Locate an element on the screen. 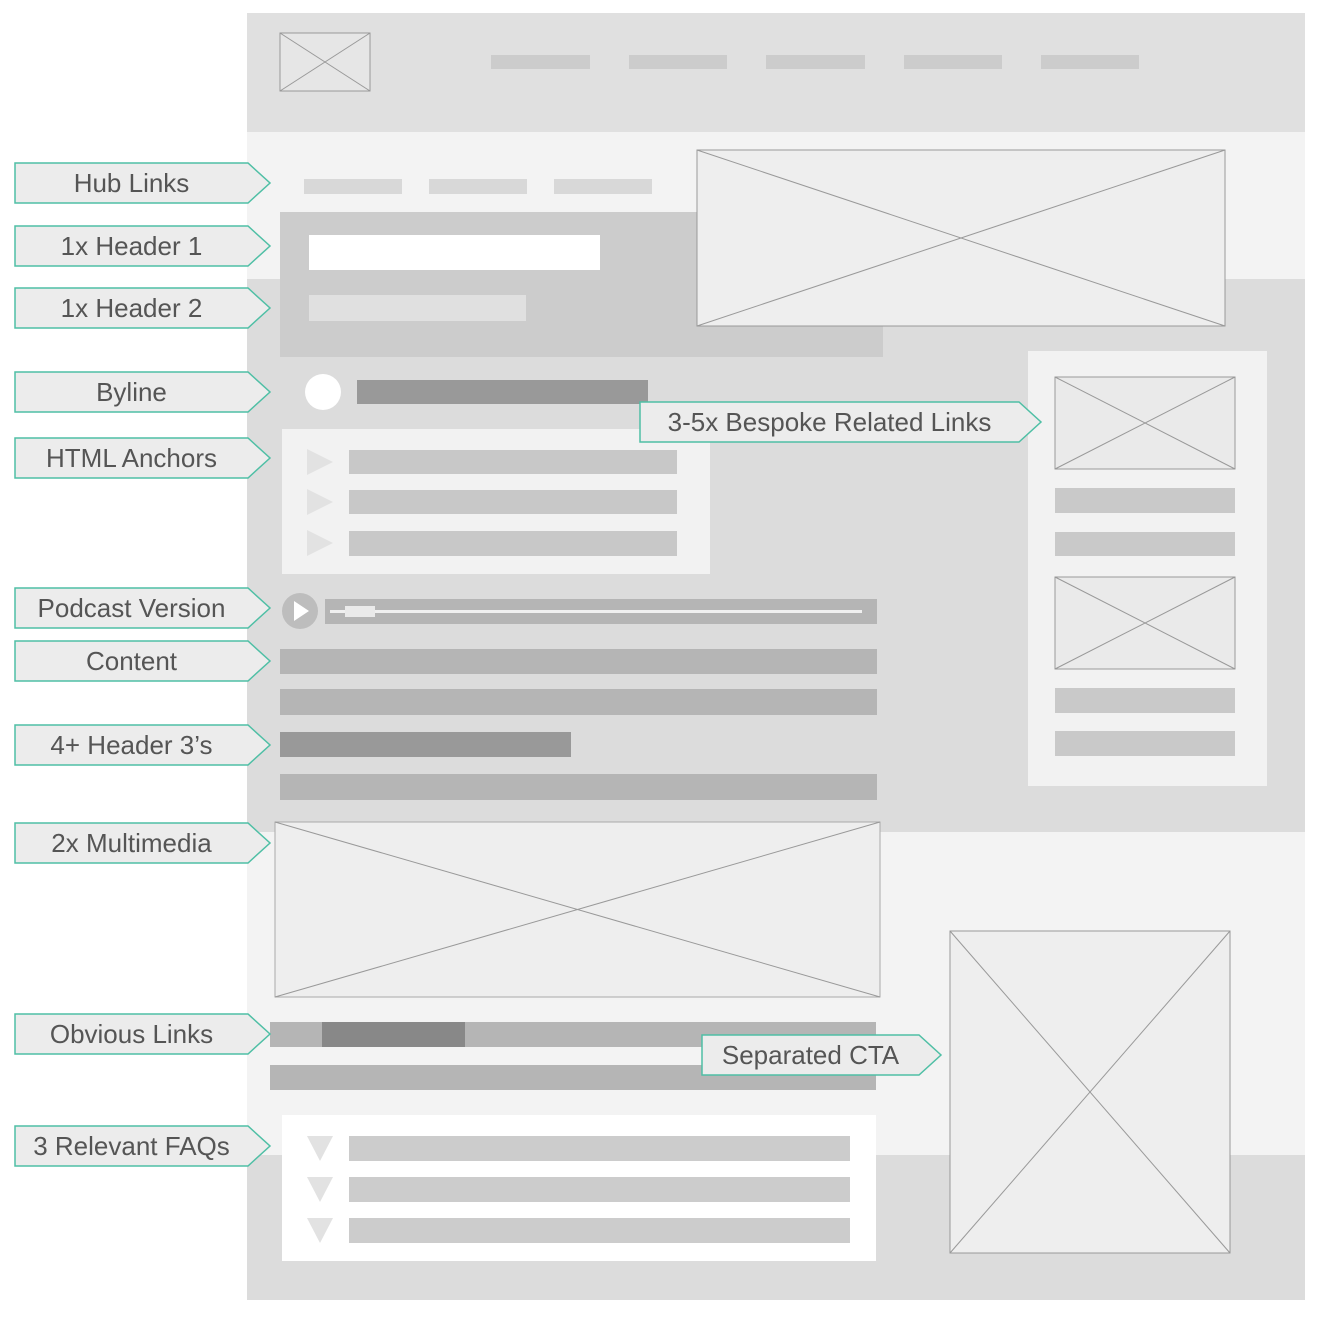 The image size is (1320, 1320). header1-bar is located at coordinates (454, 252).